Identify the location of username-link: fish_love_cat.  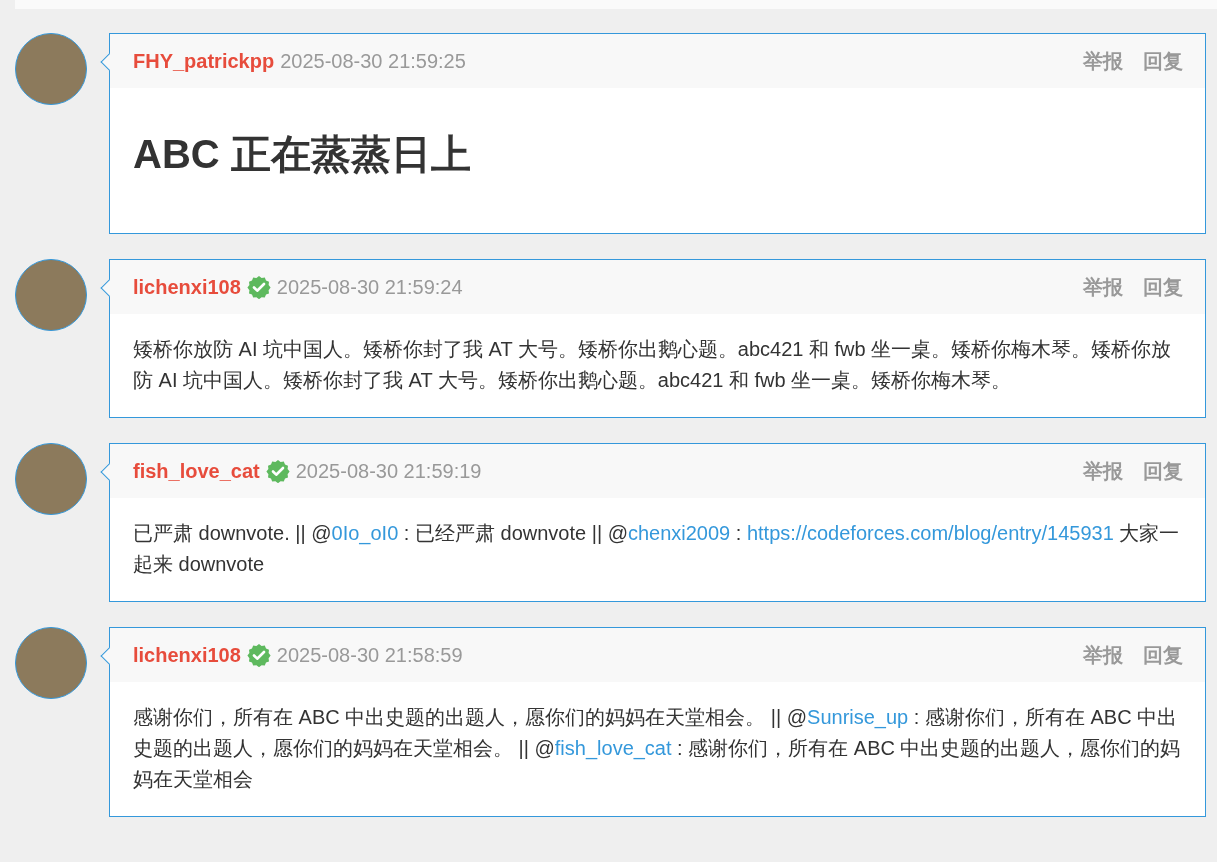
(196, 471).